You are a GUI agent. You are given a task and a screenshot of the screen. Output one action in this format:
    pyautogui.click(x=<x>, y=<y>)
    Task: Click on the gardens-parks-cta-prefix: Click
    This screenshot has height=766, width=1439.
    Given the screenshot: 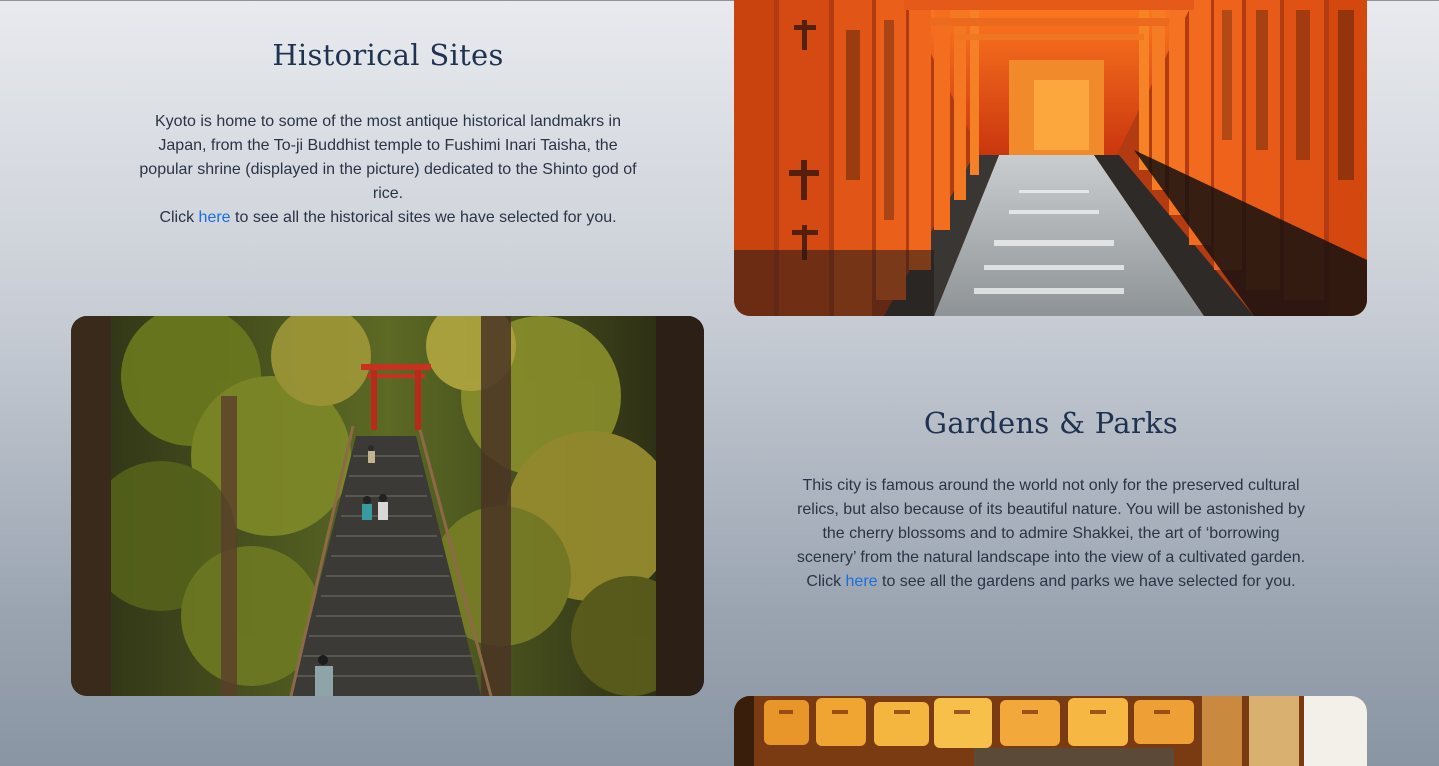 What is the action you would take?
    pyautogui.click(x=826, y=581)
    